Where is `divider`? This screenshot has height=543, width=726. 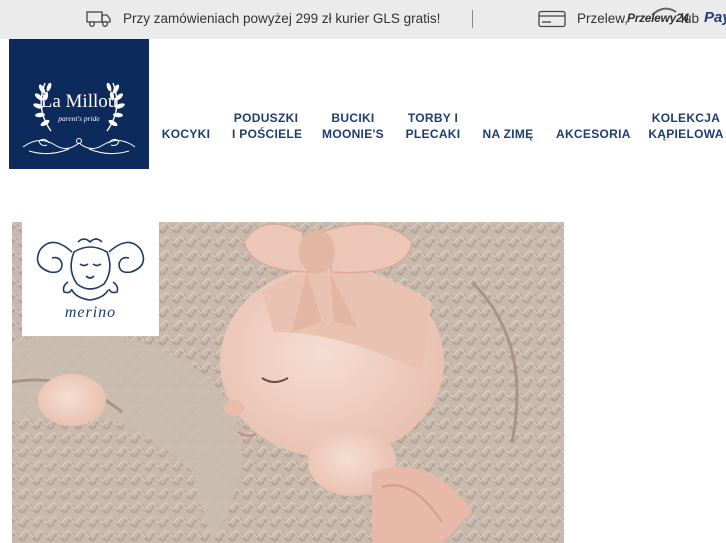 divider is located at coordinates (472, 19).